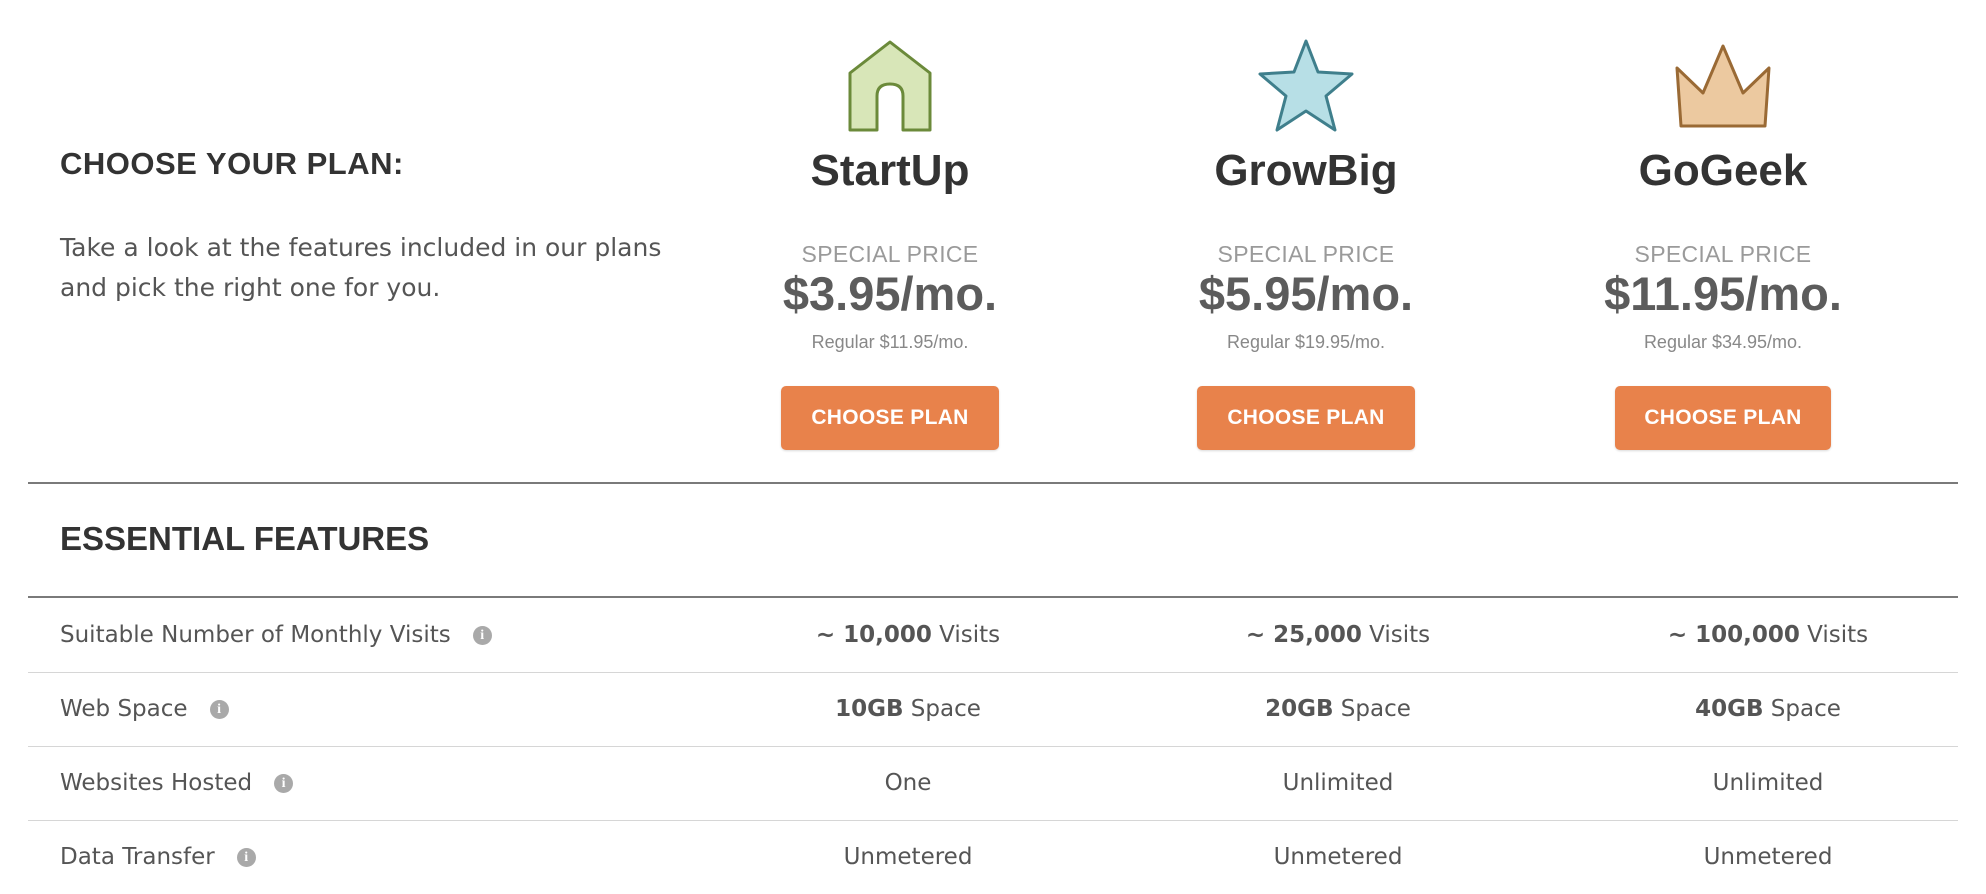 The width and height of the screenshot is (1986, 894). I want to click on feature-value-startup: ~ 10,000 Visits, so click(908, 635).